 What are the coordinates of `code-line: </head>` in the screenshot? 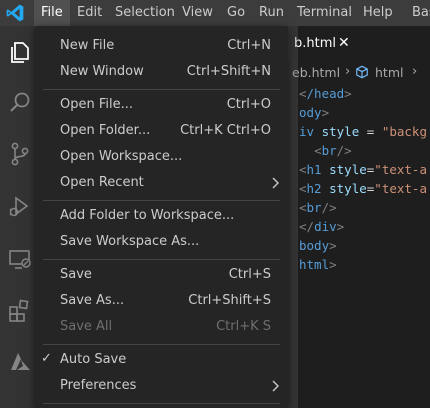 It's located at (325, 93).